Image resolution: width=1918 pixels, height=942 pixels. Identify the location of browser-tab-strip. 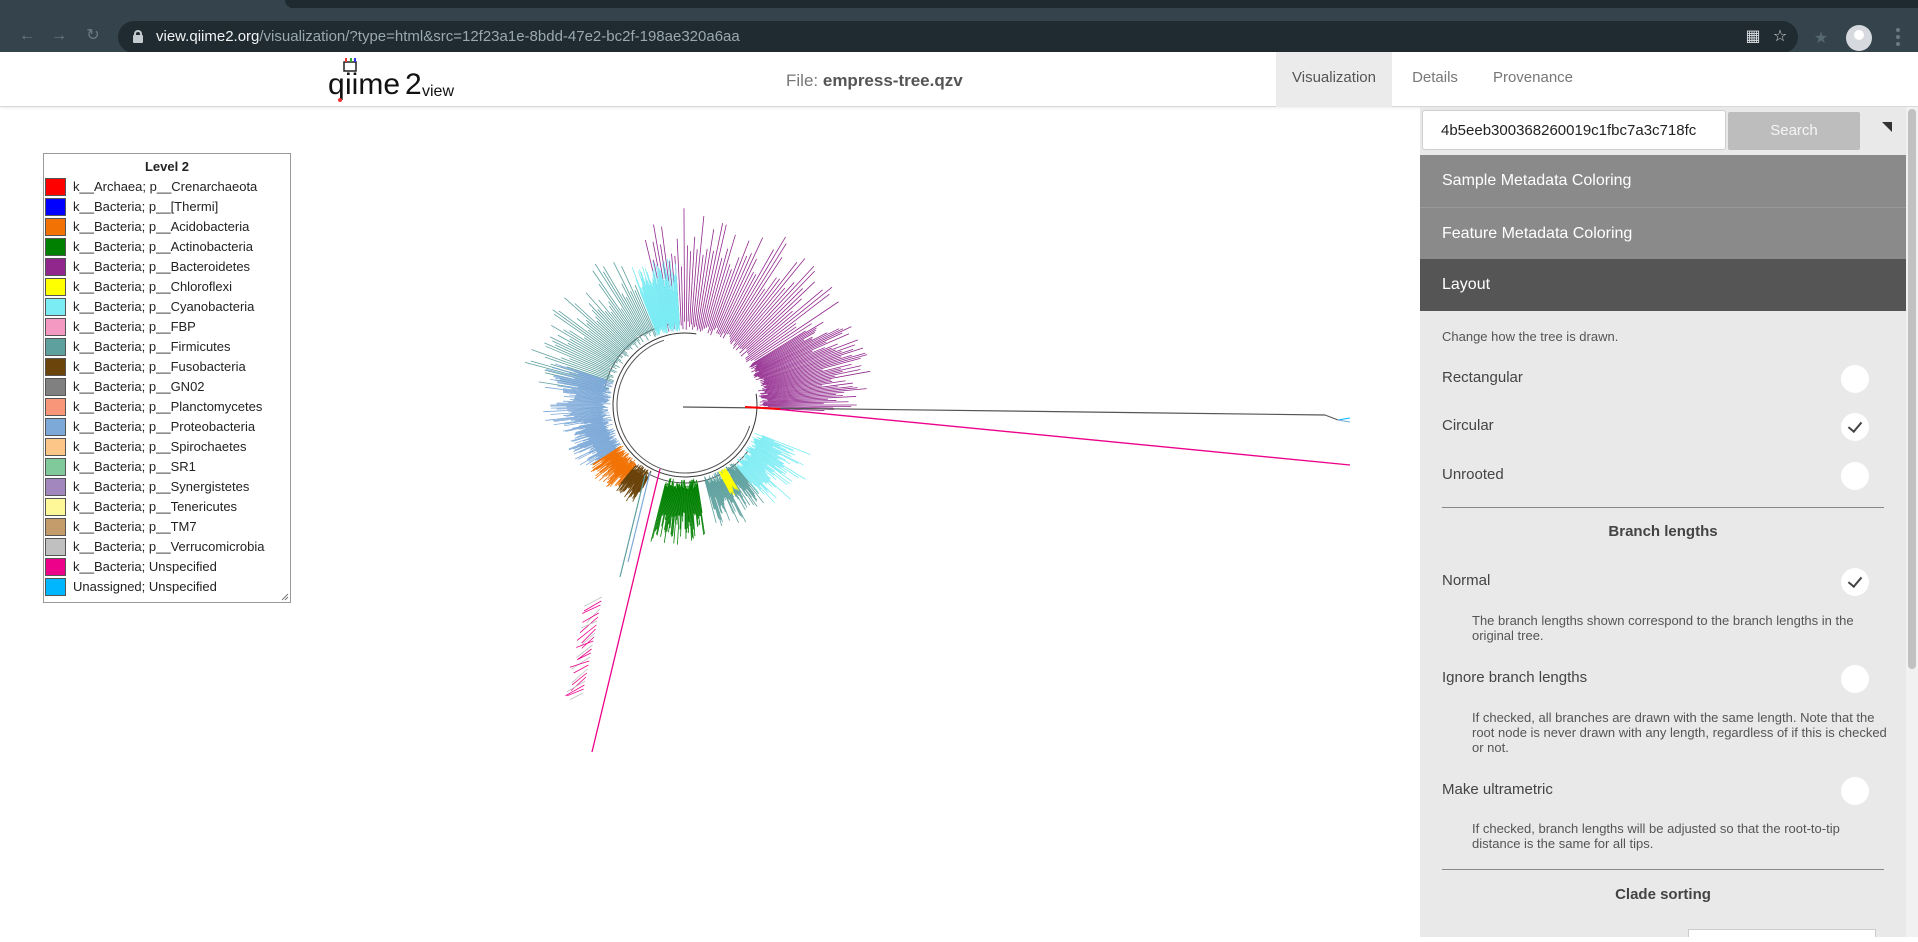
(959, 4).